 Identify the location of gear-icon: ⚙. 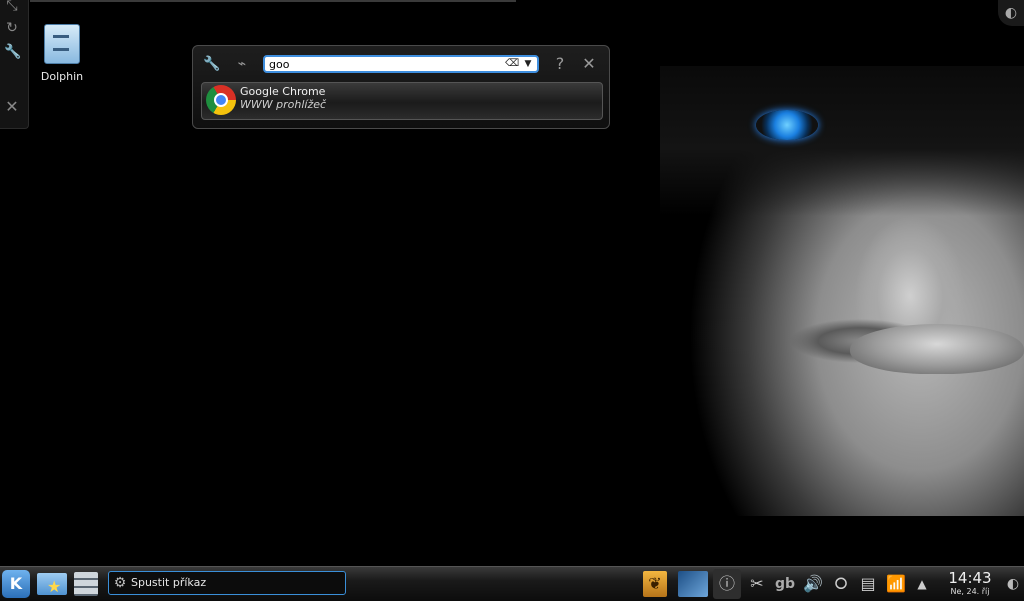
(120, 583).